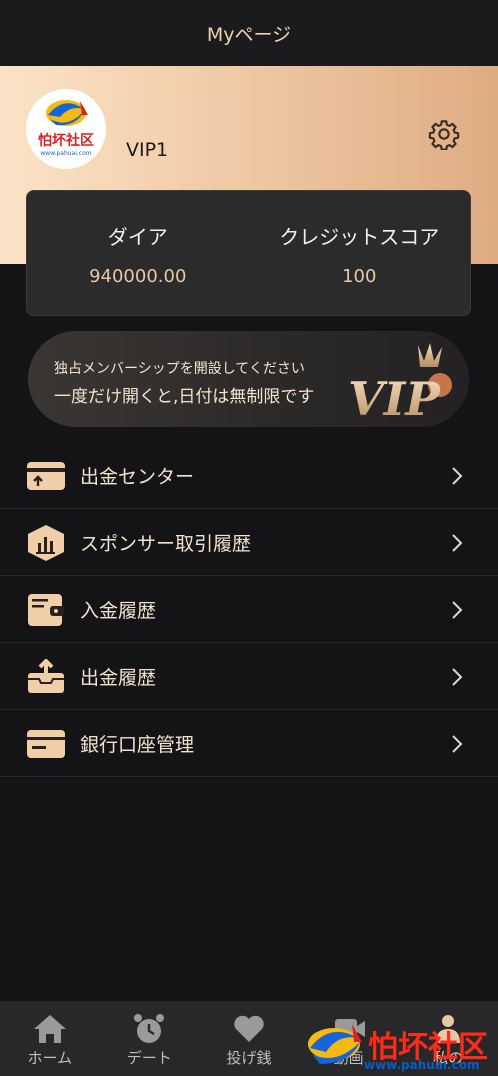  What do you see at coordinates (360, 253) in the screenshot?
I see `stat-credit-score: クレジットスコア 100` at bounding box center [360, 253].